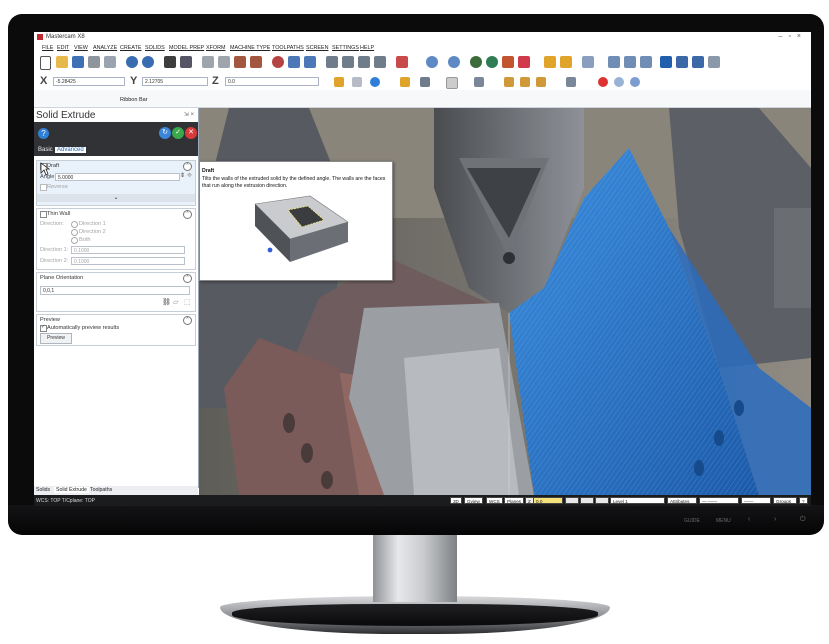 This screenshot has width=829, height=644. I want to click on verify-select-icon, so click(571, 82).